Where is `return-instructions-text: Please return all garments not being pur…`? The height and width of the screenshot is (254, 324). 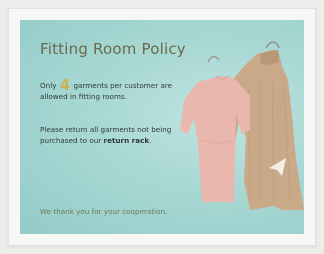
return-instructions-text: Please return all garments not being pur… is located at coordinates (106, 135).